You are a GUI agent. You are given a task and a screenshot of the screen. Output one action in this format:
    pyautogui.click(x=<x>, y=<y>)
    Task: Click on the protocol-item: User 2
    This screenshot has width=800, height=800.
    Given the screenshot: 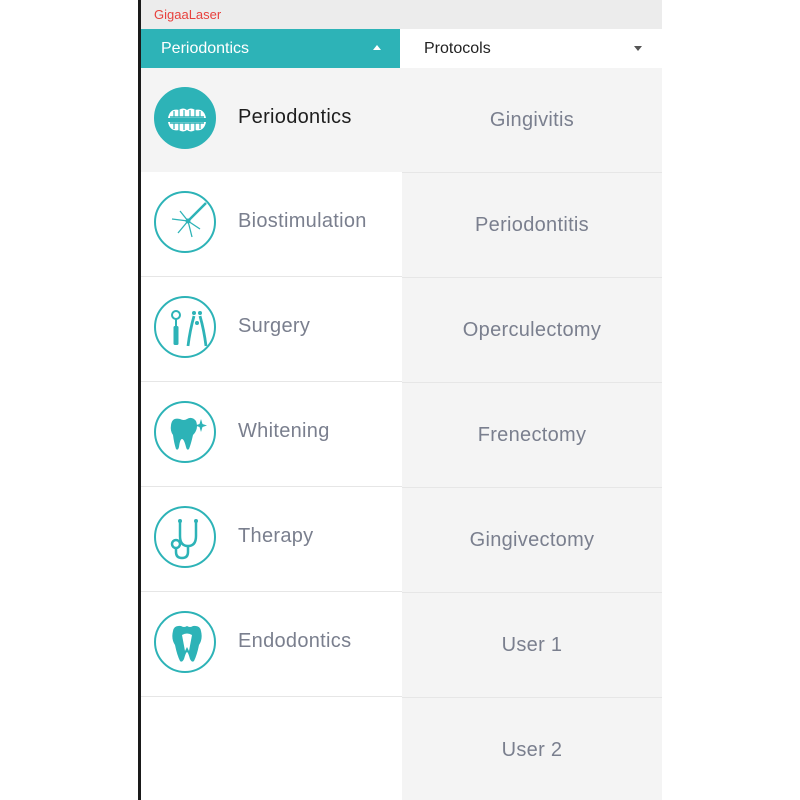 What is the action you would take?
    pyautogui.click(x=532, y=749)
    